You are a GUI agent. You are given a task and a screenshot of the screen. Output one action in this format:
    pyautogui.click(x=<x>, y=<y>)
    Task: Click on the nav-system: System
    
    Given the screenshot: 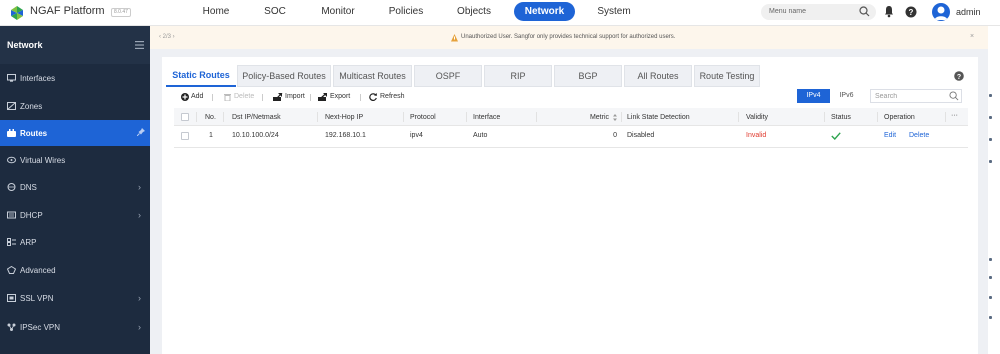 What is the action you would take?
    pyautogui.click(x=614, y=13)
    